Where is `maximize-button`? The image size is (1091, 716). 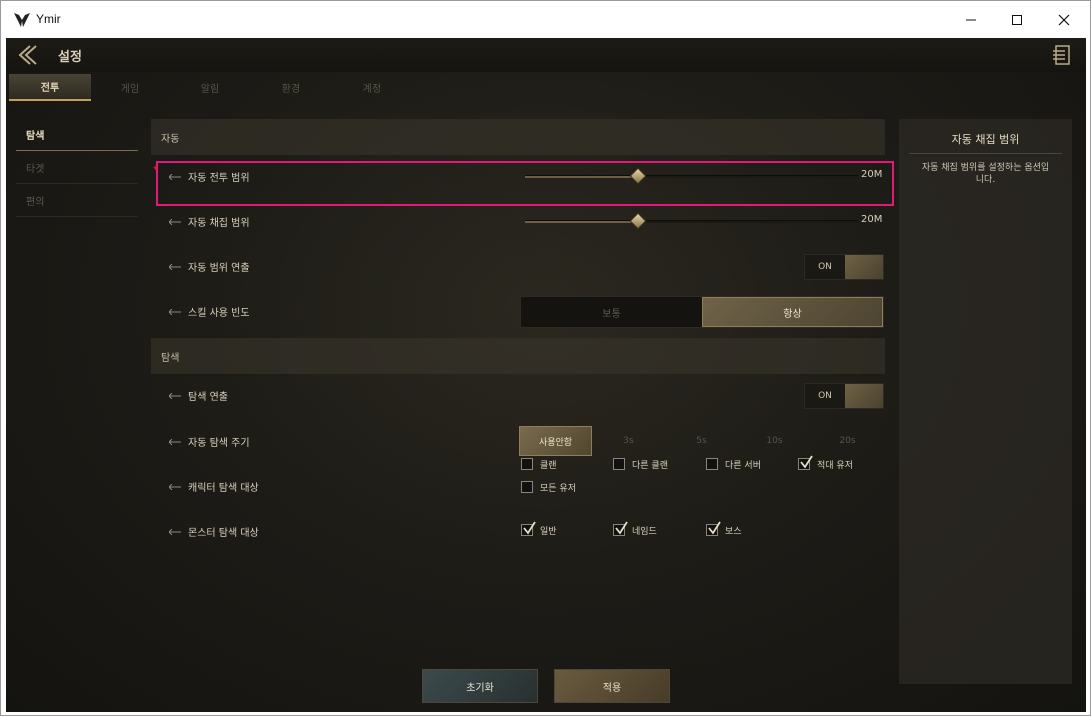 maximize-button is located at coordinates (1017, 19).